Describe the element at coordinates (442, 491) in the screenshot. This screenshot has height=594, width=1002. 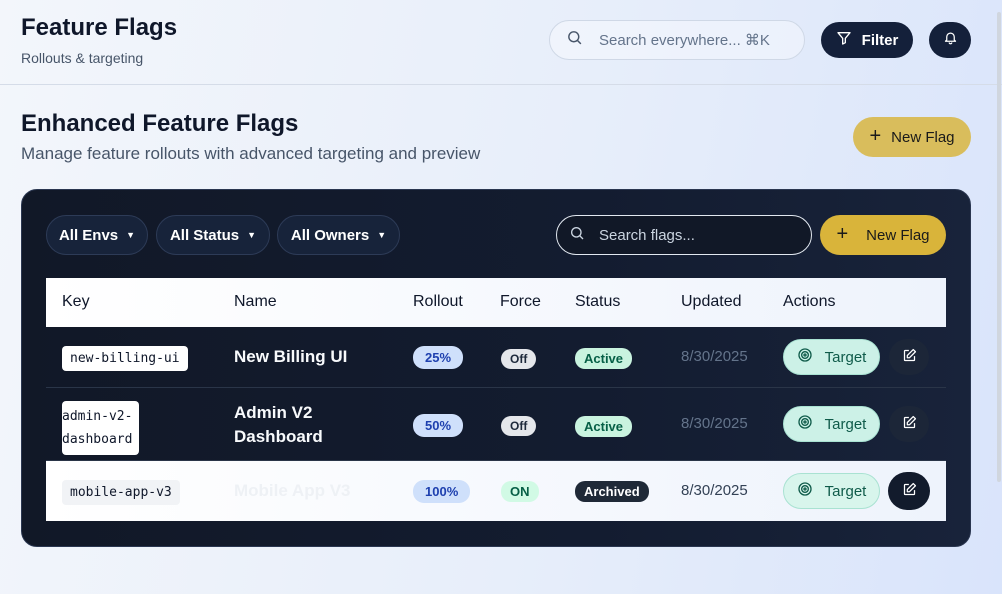
I see `rollout-badge: 100%` at that location.